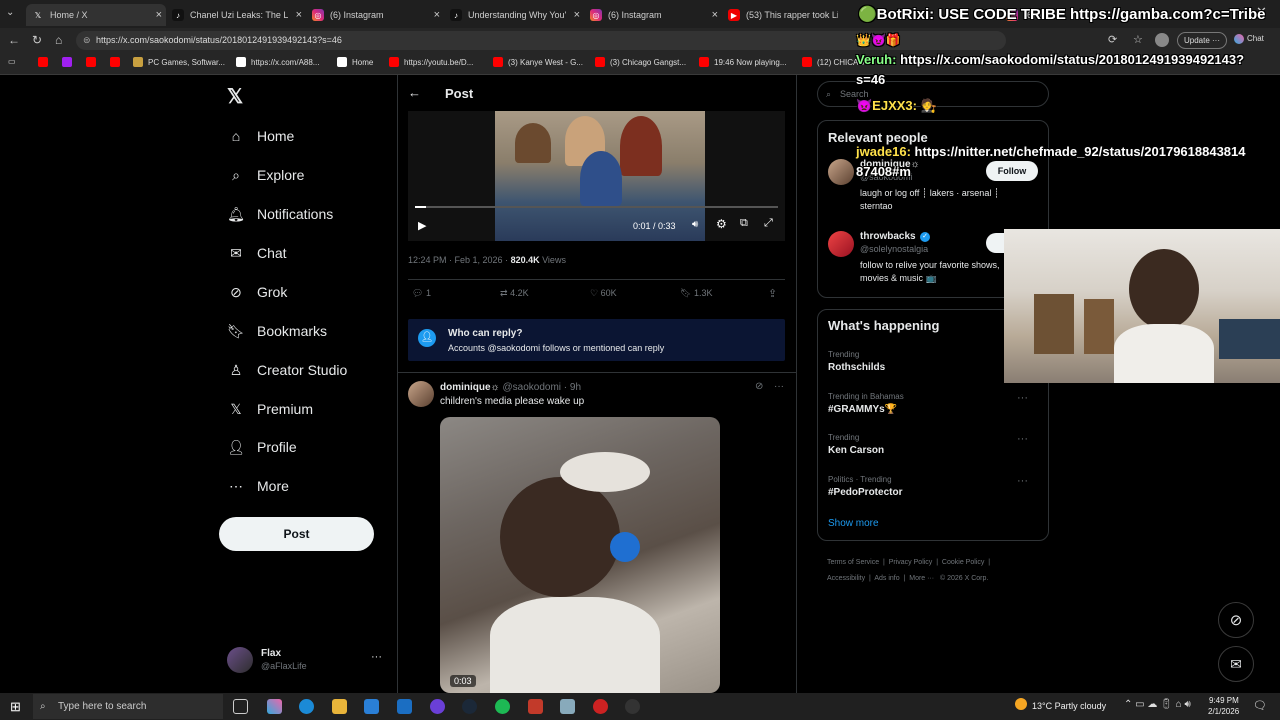  I want to click on reply-button: 💬︎ 1, so click(421, 293).